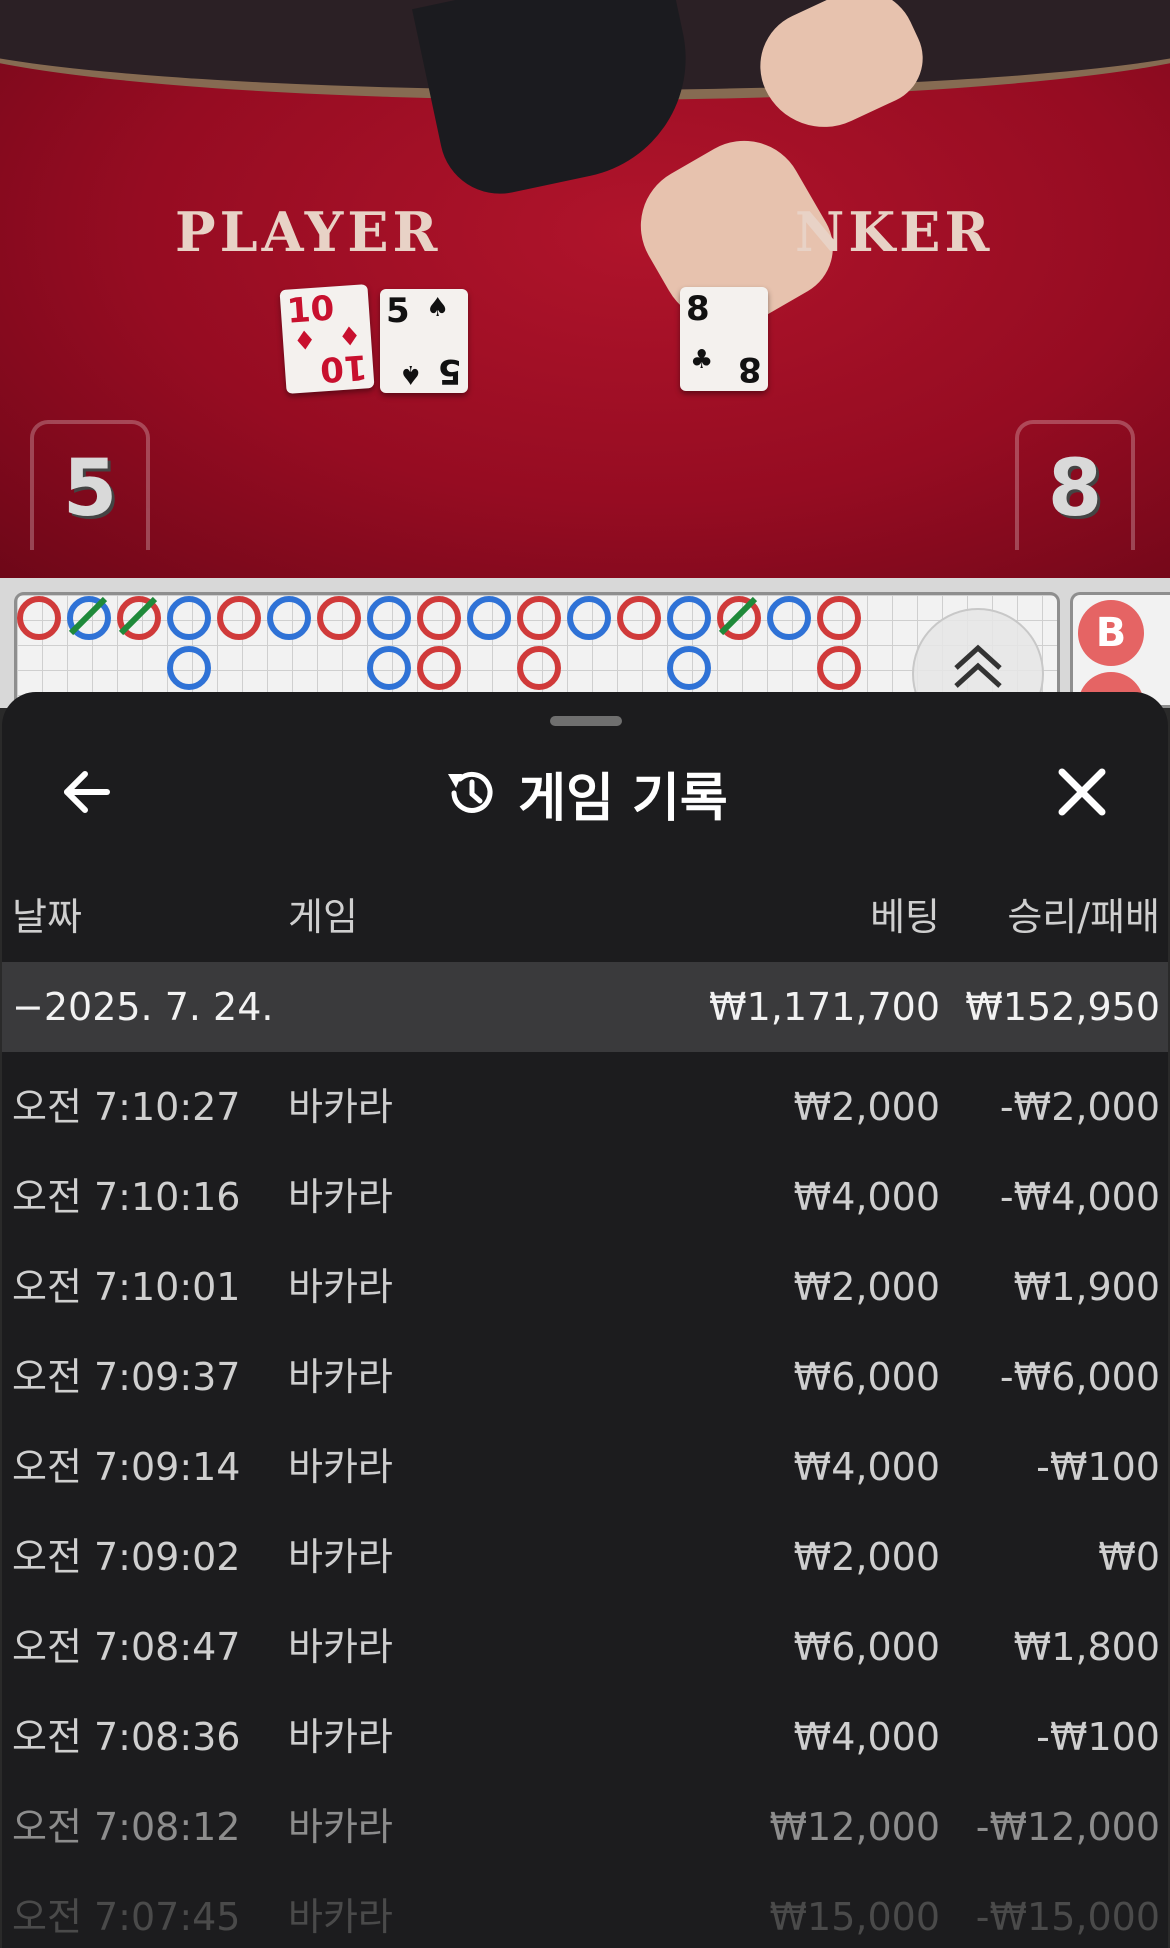  I want to click on row-bet: ₩6,000, so click(866, 1647).